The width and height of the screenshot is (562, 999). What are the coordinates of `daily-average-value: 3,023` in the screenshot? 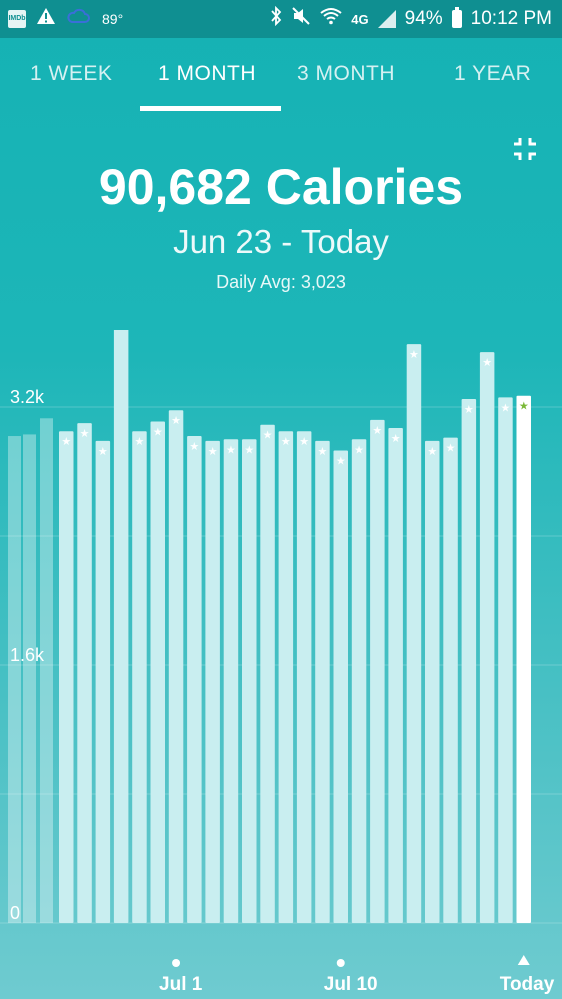 It's located at (323, 282).